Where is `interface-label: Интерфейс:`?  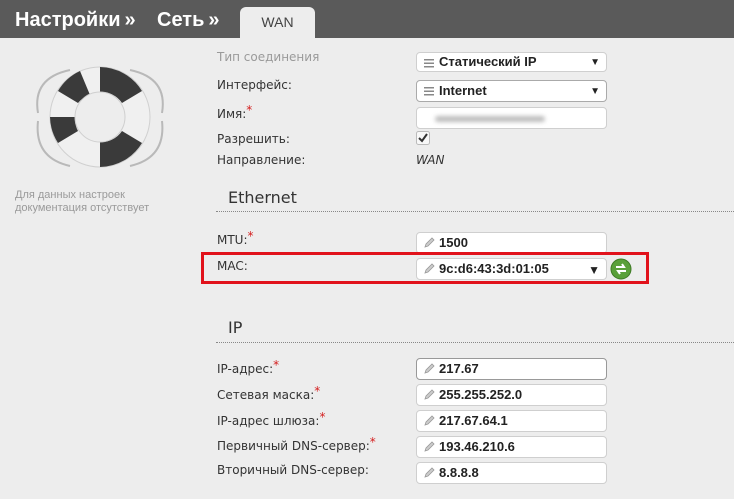
interface-label: Интерфейс: is located at coordinates (254, 85).